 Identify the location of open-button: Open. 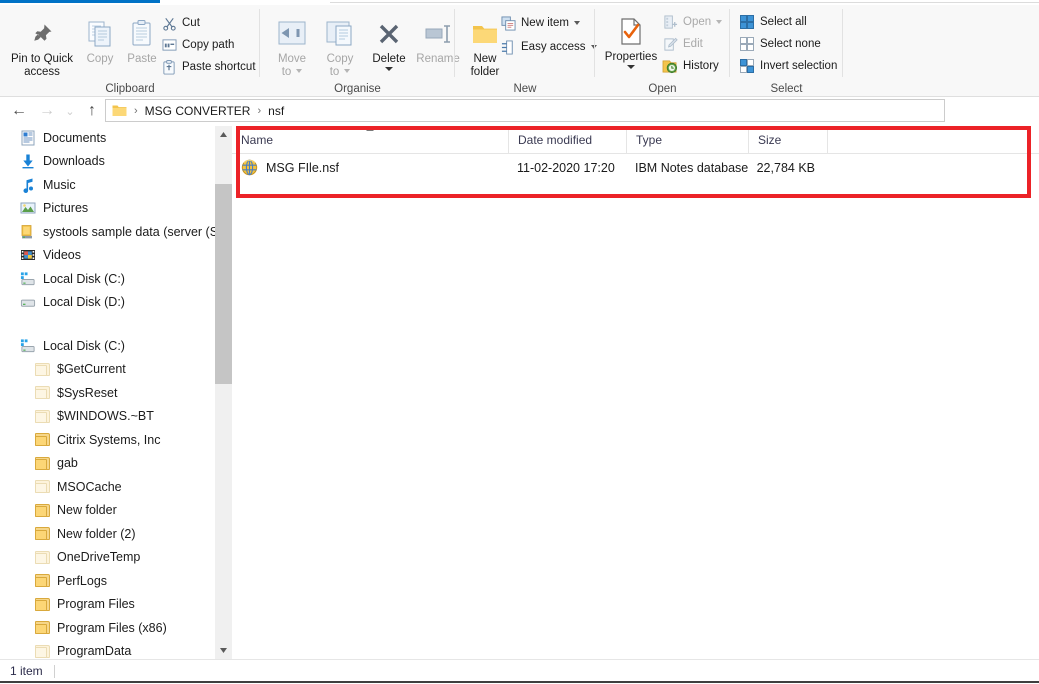
(692, 22).